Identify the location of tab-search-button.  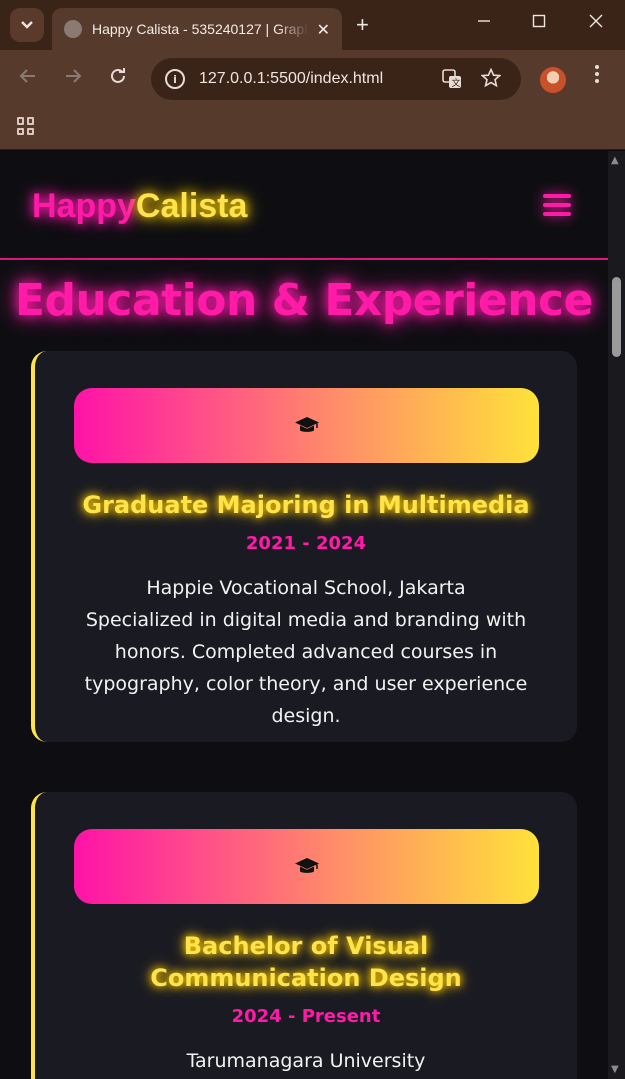
(27, 25).